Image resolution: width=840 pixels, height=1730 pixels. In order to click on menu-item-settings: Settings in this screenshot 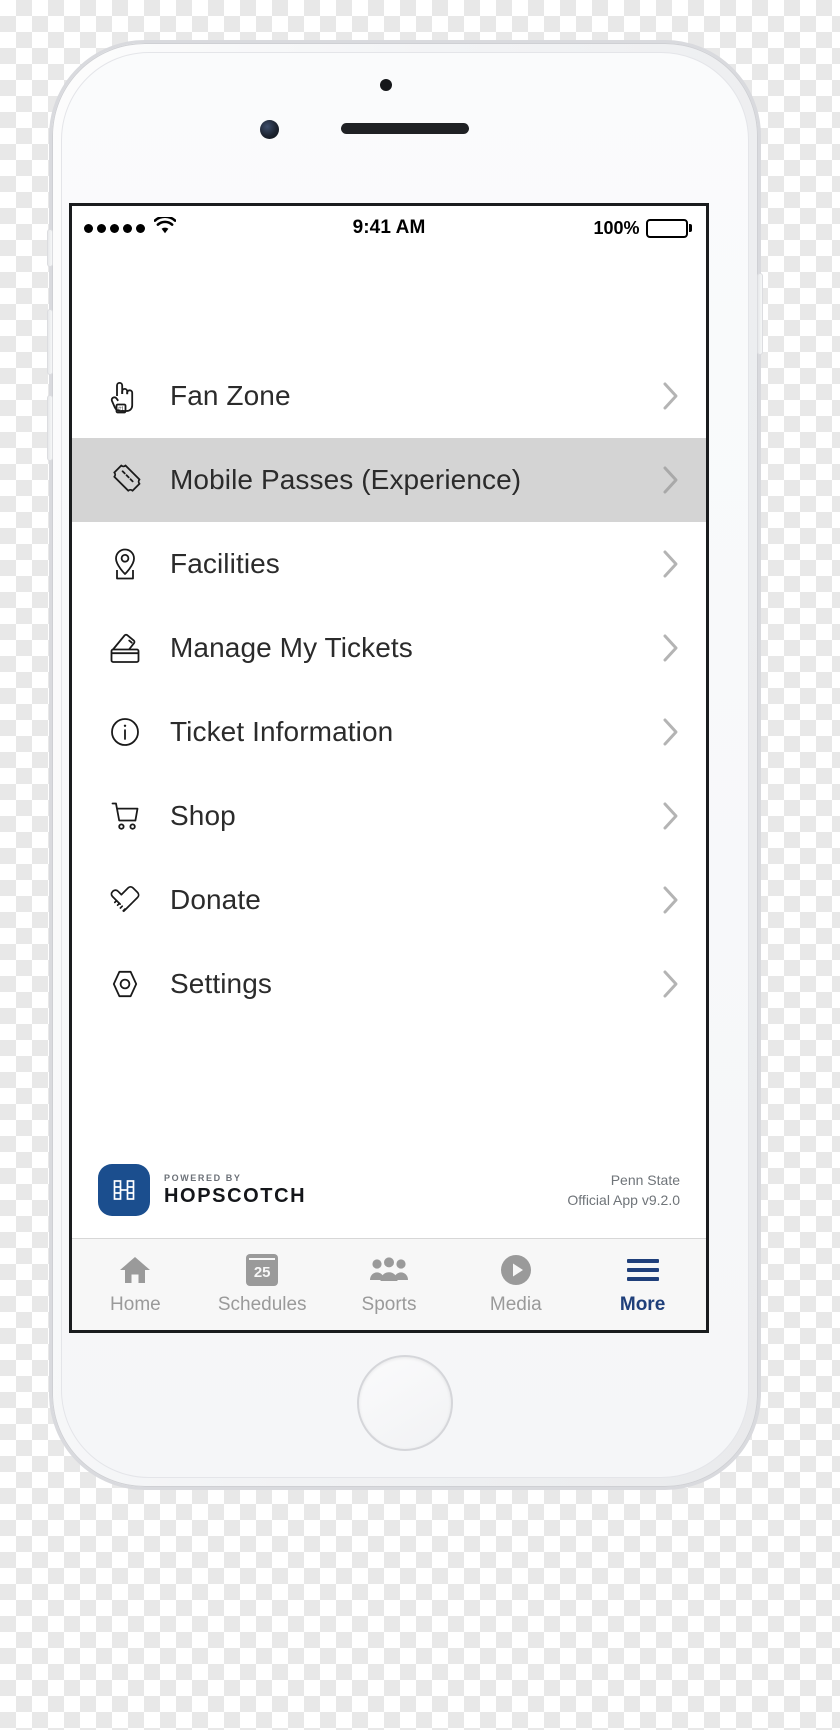, I will do `click(389, 984)`.